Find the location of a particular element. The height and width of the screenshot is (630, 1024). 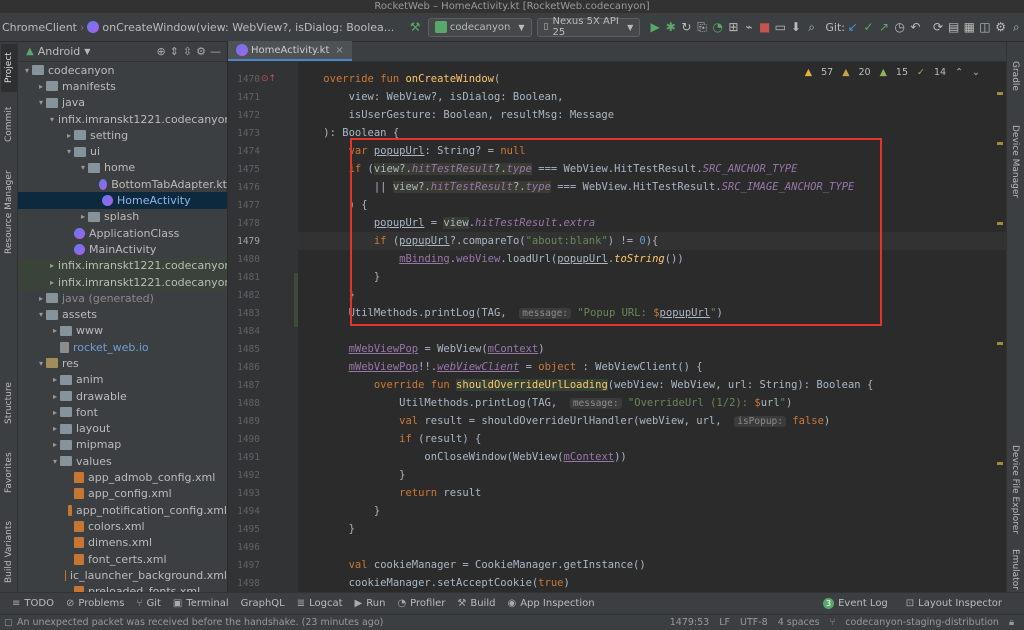

tree-item: colors.xml is located at coordinates (122, 526).